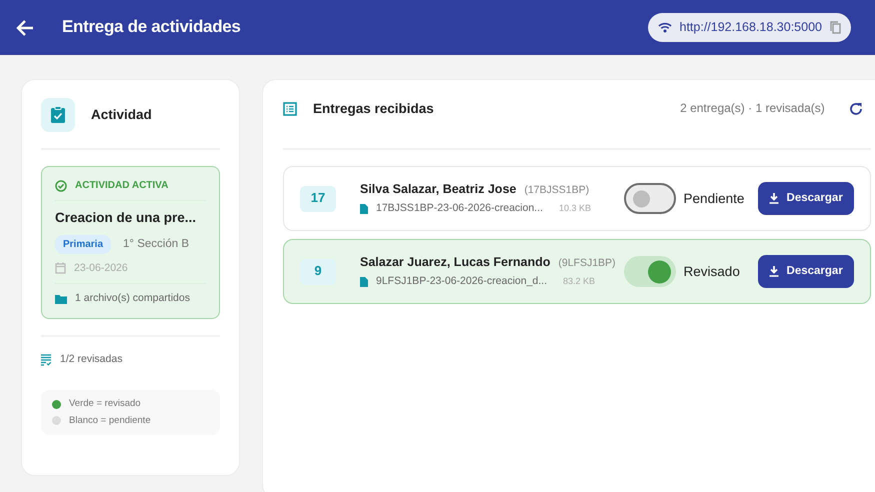 The width and height of the screenshot is (875, 492). What do you see at coordinates (156, 244) in the screenshot?
I see `section-label: 1° Sección B` at bounding box center [156, 244].